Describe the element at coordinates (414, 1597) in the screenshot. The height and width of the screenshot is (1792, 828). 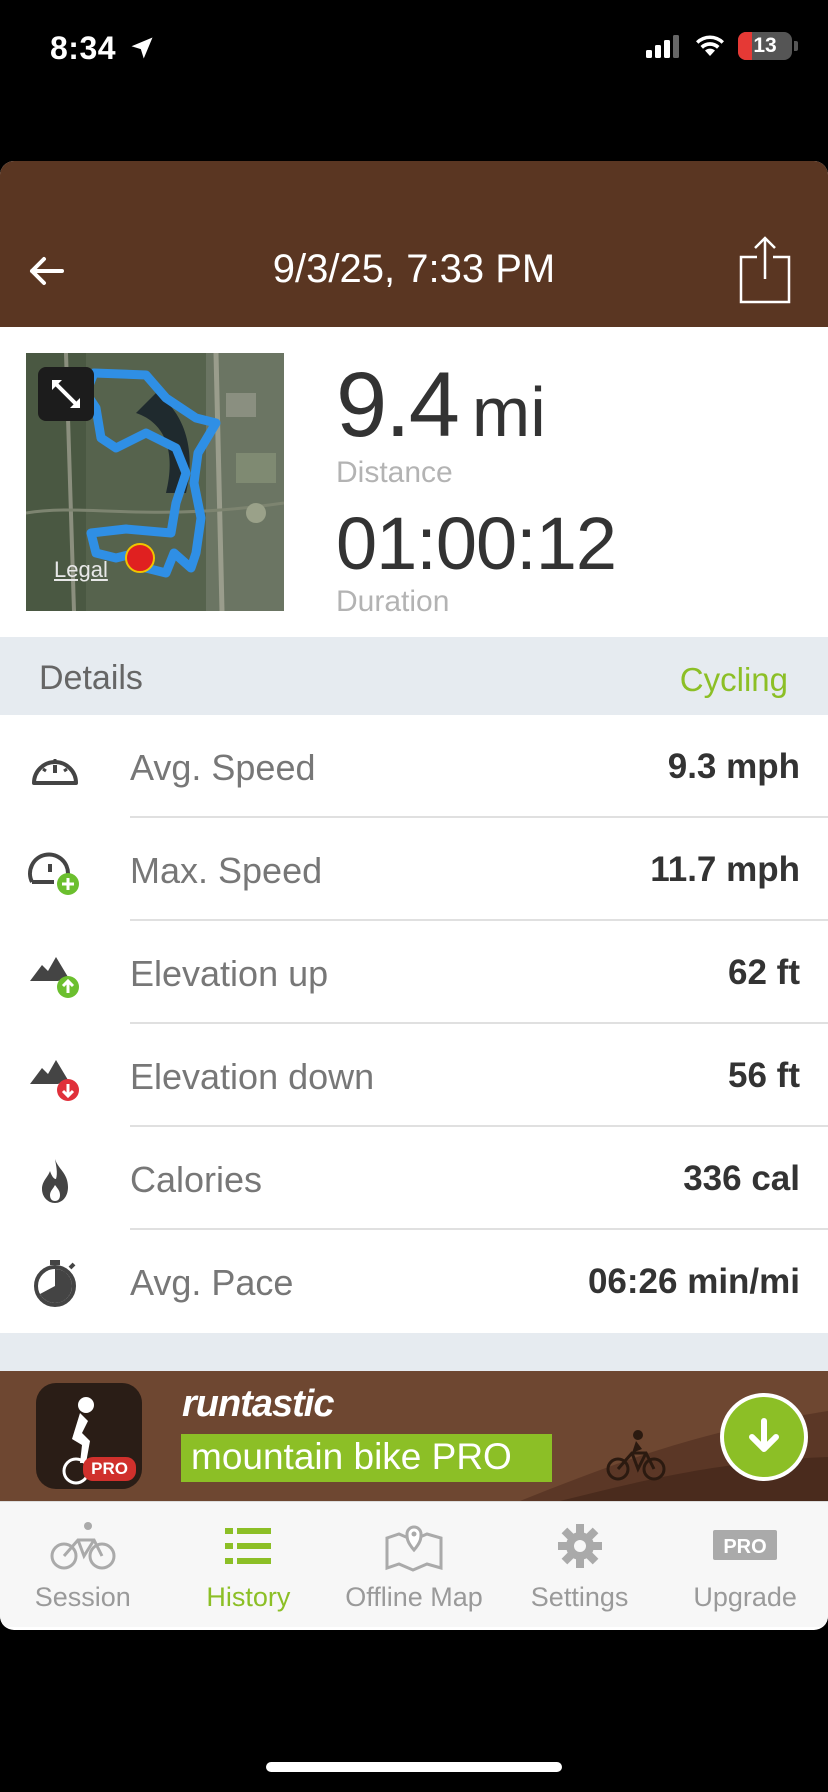
I see `tab-label: Offline Map` at that location.